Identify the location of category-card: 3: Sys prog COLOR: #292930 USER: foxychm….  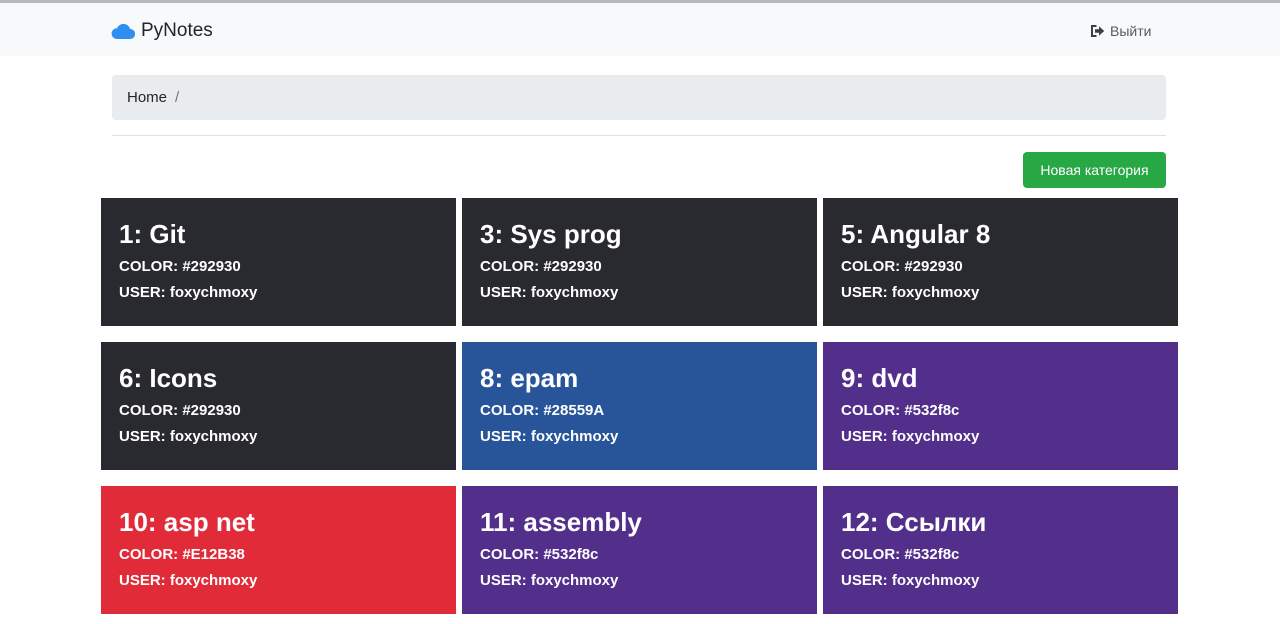
(639, 262).